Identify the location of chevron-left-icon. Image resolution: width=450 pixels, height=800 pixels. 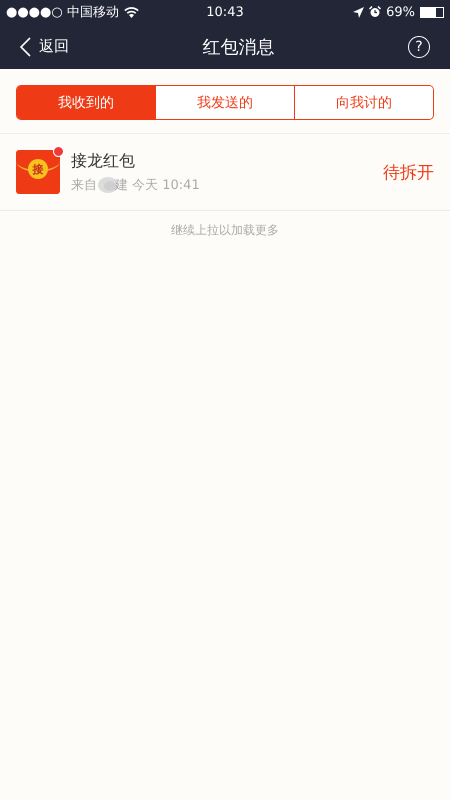
(25, 46).